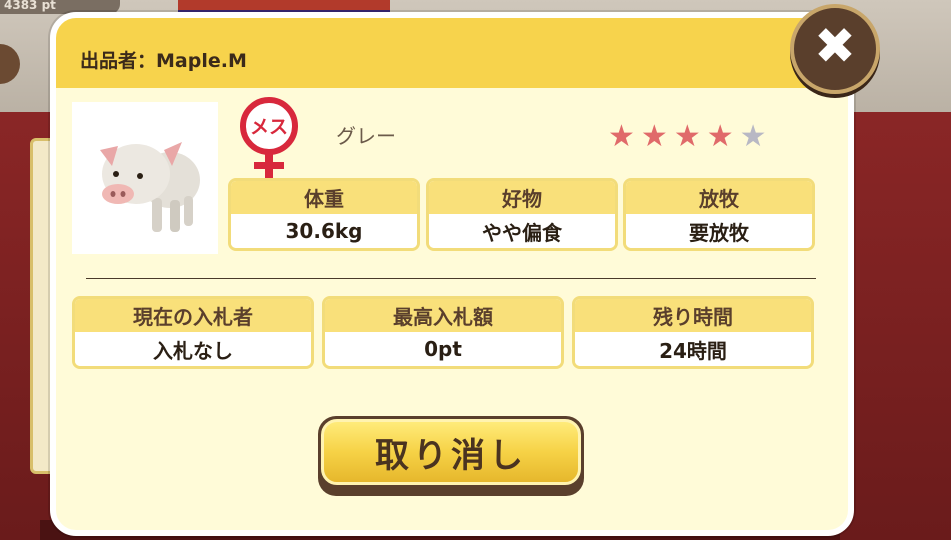  What do you see at coordinates (719, 197) in the screenshot?
I see `stat-label: 放牧` at bounding box center [719, 197].